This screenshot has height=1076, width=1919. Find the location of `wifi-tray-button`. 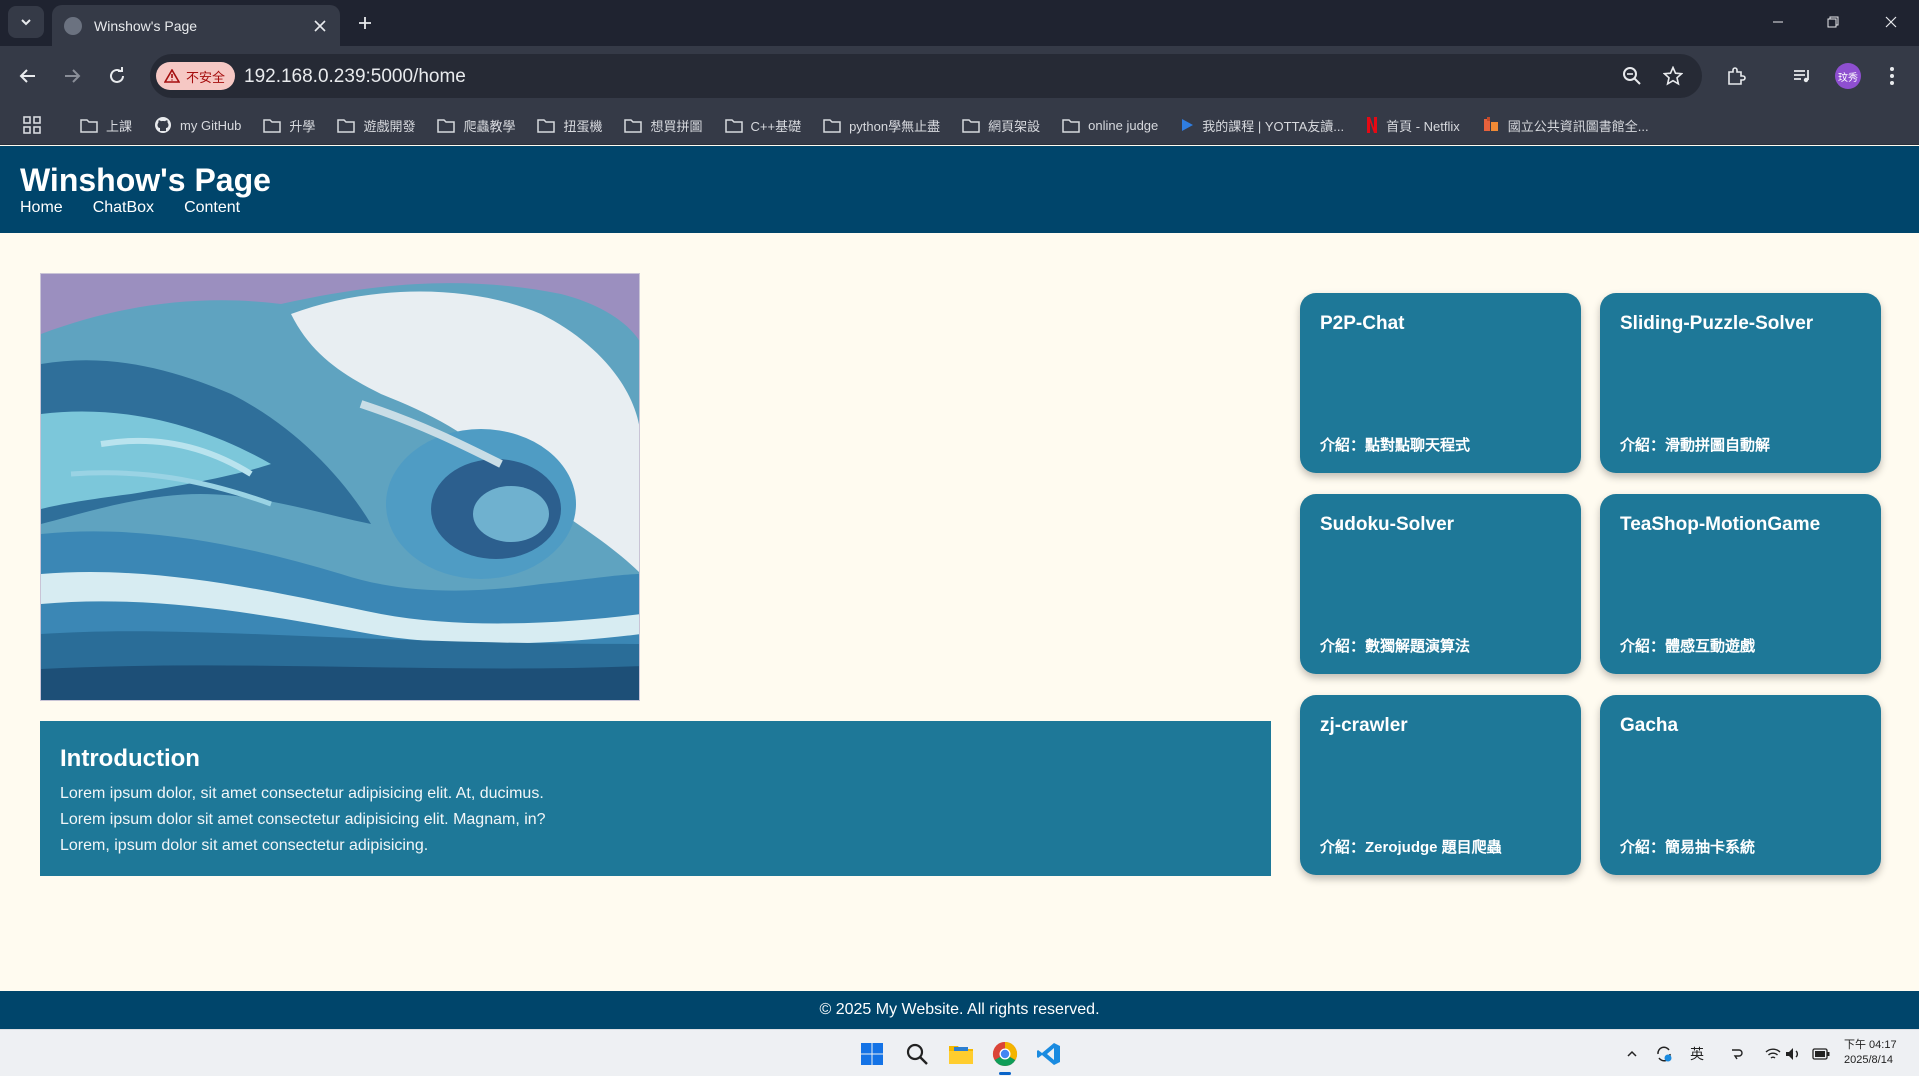

wifi-tray-button is located at coordinates (1773, 1054).